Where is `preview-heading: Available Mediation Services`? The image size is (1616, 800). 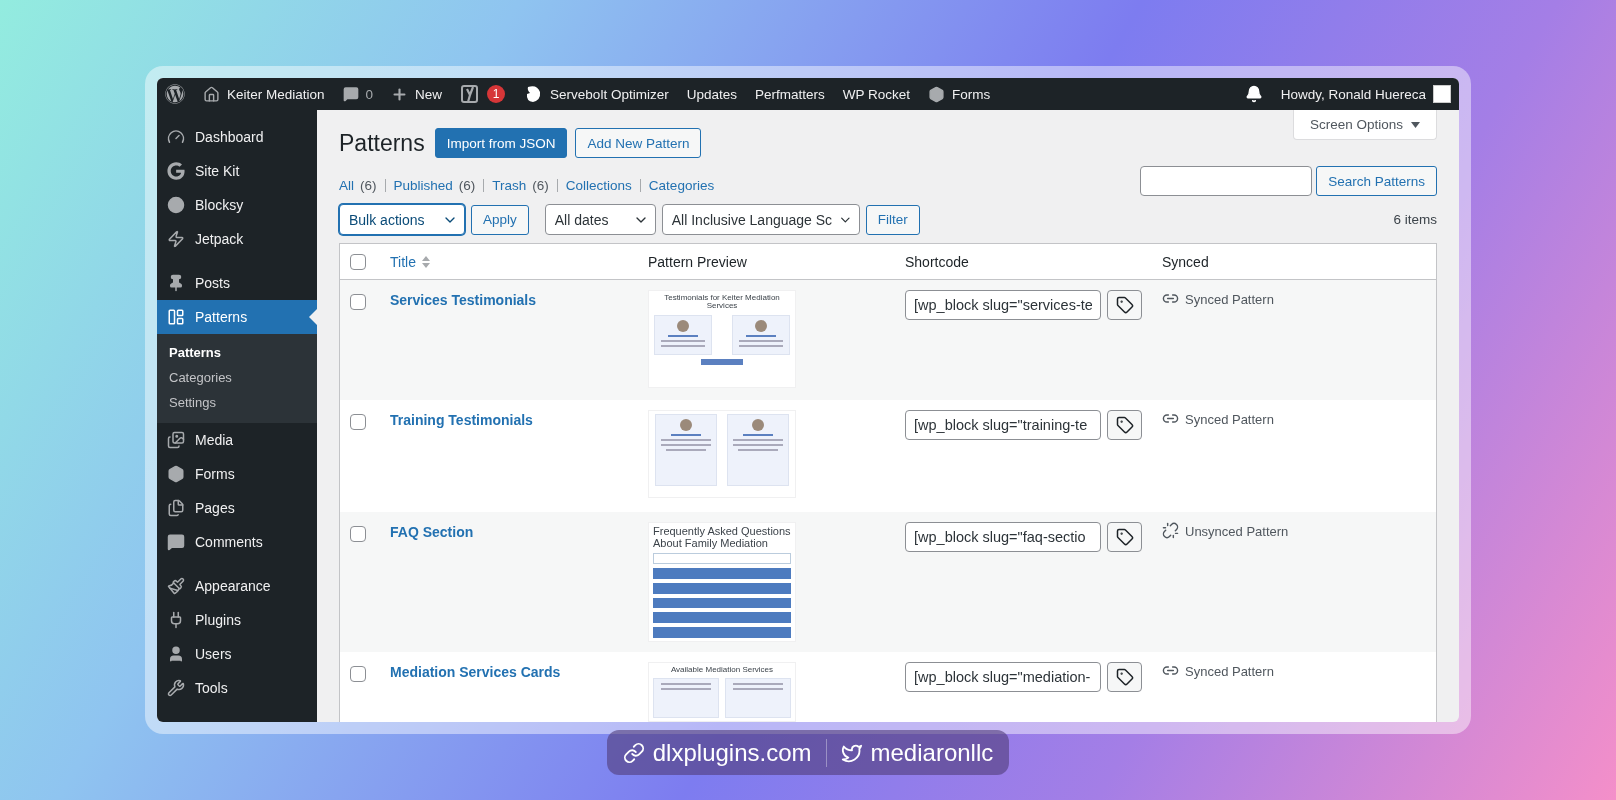
preview-heading: Available Mediation Services is located at coordinates (722, 670).